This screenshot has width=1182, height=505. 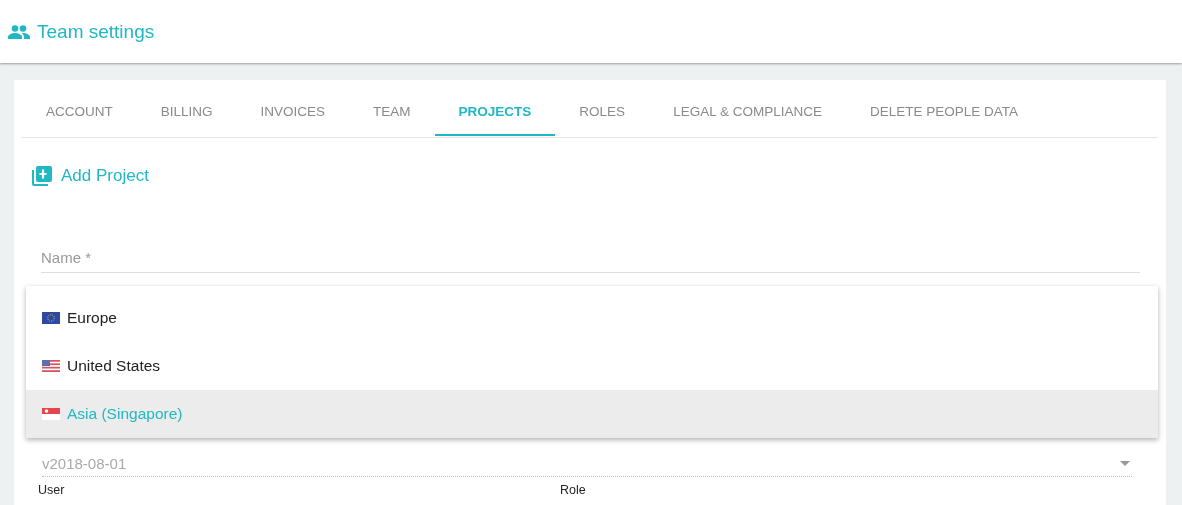 What do you see at coordinates (1125, 463) in the screenshot?
I see `caret-icon` at bounding box center [1125, 463].